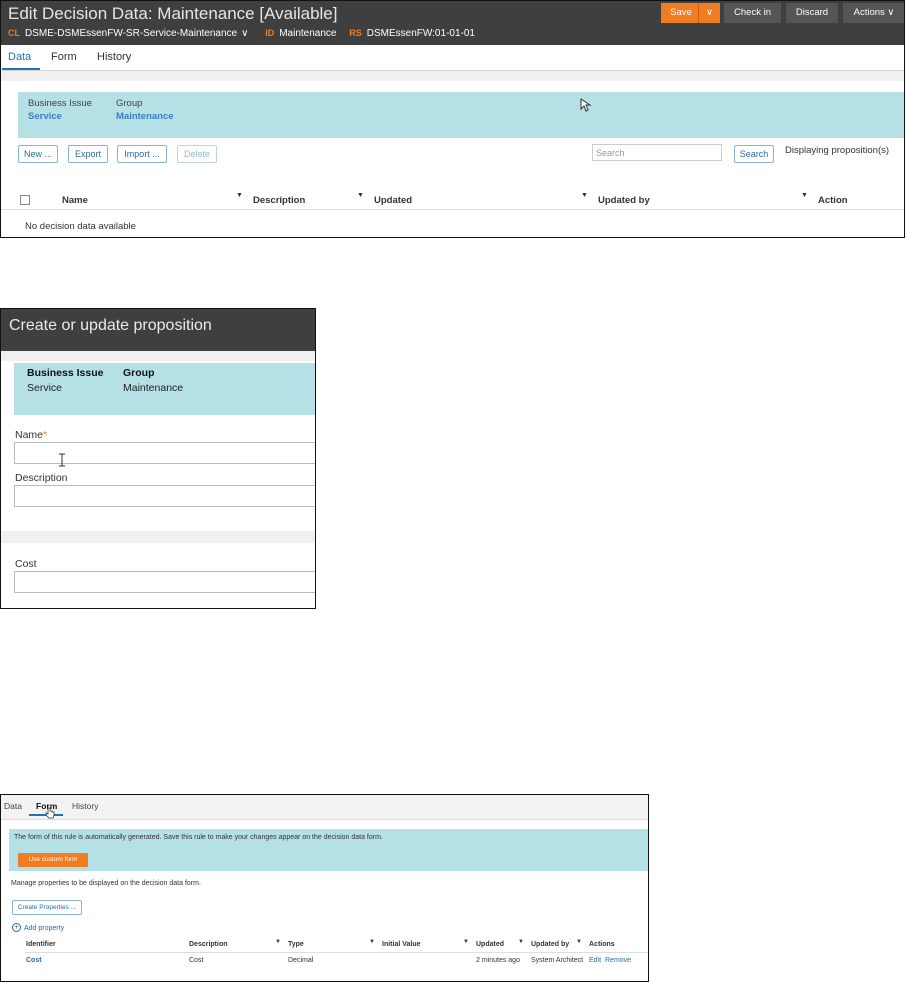 The image size is (907, 982). I want to click on row-description: Cost, so click(196, 960).